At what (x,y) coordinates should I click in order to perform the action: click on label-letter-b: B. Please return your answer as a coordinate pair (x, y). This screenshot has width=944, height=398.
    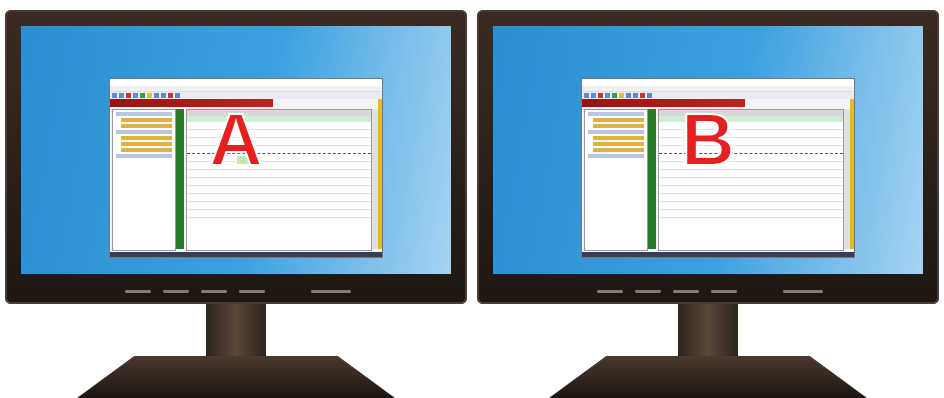
    Looking at the image, I should click on (707, 140).